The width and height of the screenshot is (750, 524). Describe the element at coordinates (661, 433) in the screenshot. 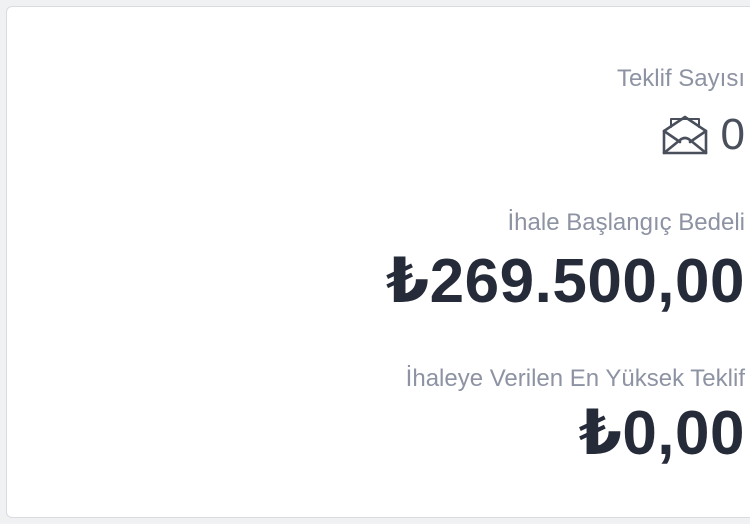

I see `highest-bid-value: ₺0,00` at that location.